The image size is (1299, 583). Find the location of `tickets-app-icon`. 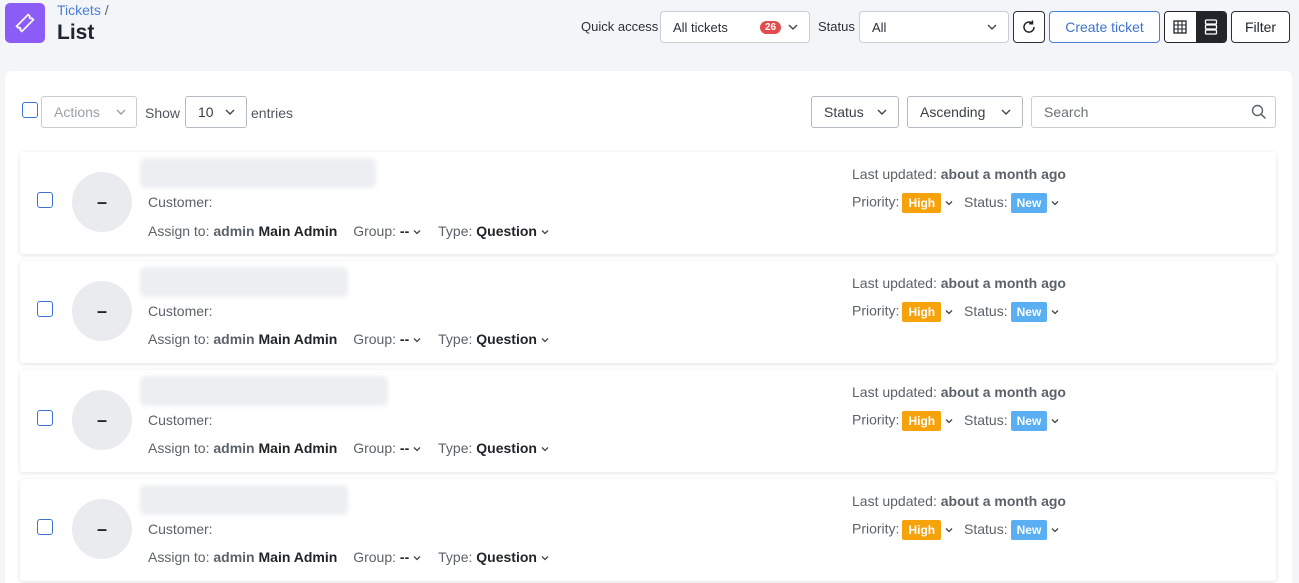

tickets-app-icon is located at coordinates (25, 23).